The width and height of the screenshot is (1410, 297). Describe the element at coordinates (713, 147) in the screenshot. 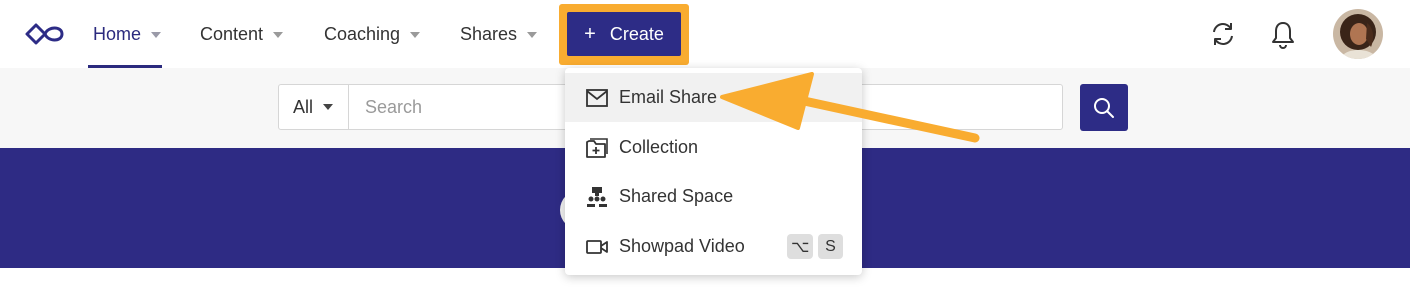

I see `menu-item-collection: Collection` at that location.